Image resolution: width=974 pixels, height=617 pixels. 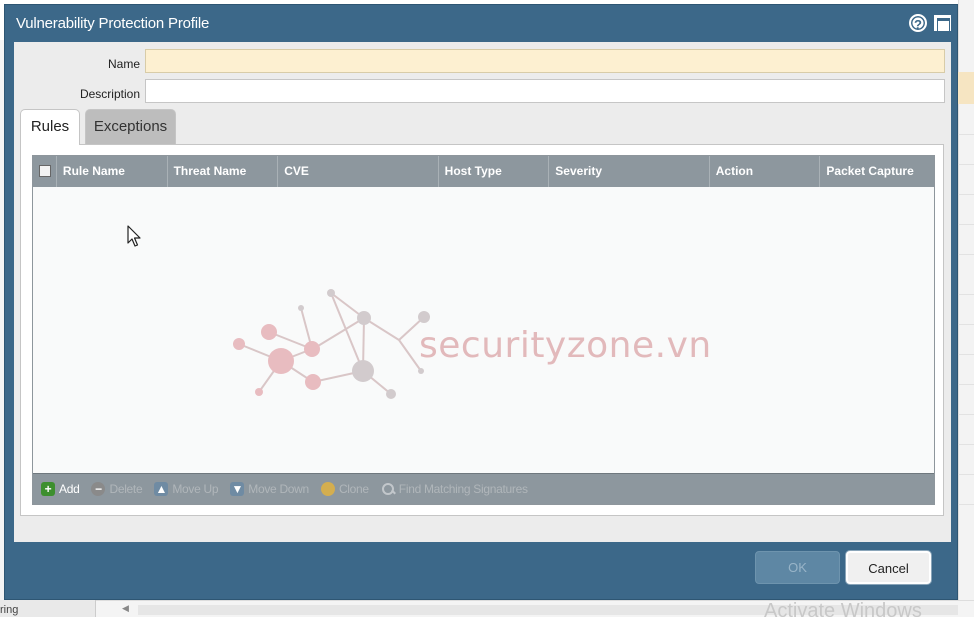 What do you see at coordinates (545, 61) in the screenshot?
I see `name-input` at bounding box center [545, 61].